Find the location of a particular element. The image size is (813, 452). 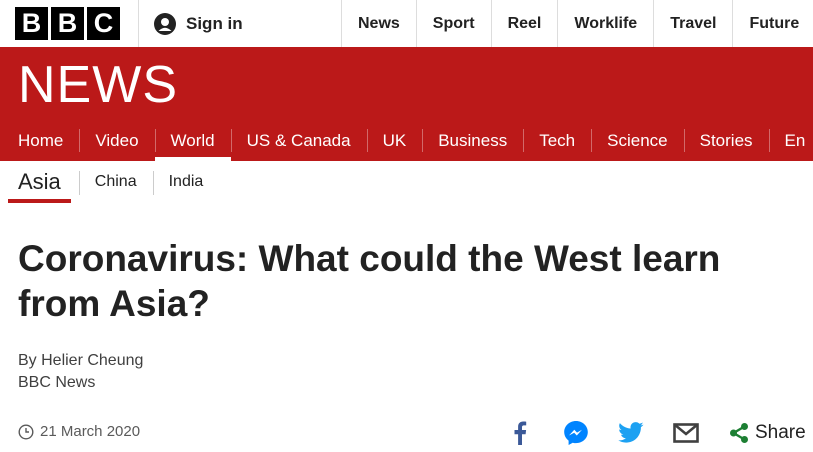

share-tools: Share is located at coordinates (406, 433).